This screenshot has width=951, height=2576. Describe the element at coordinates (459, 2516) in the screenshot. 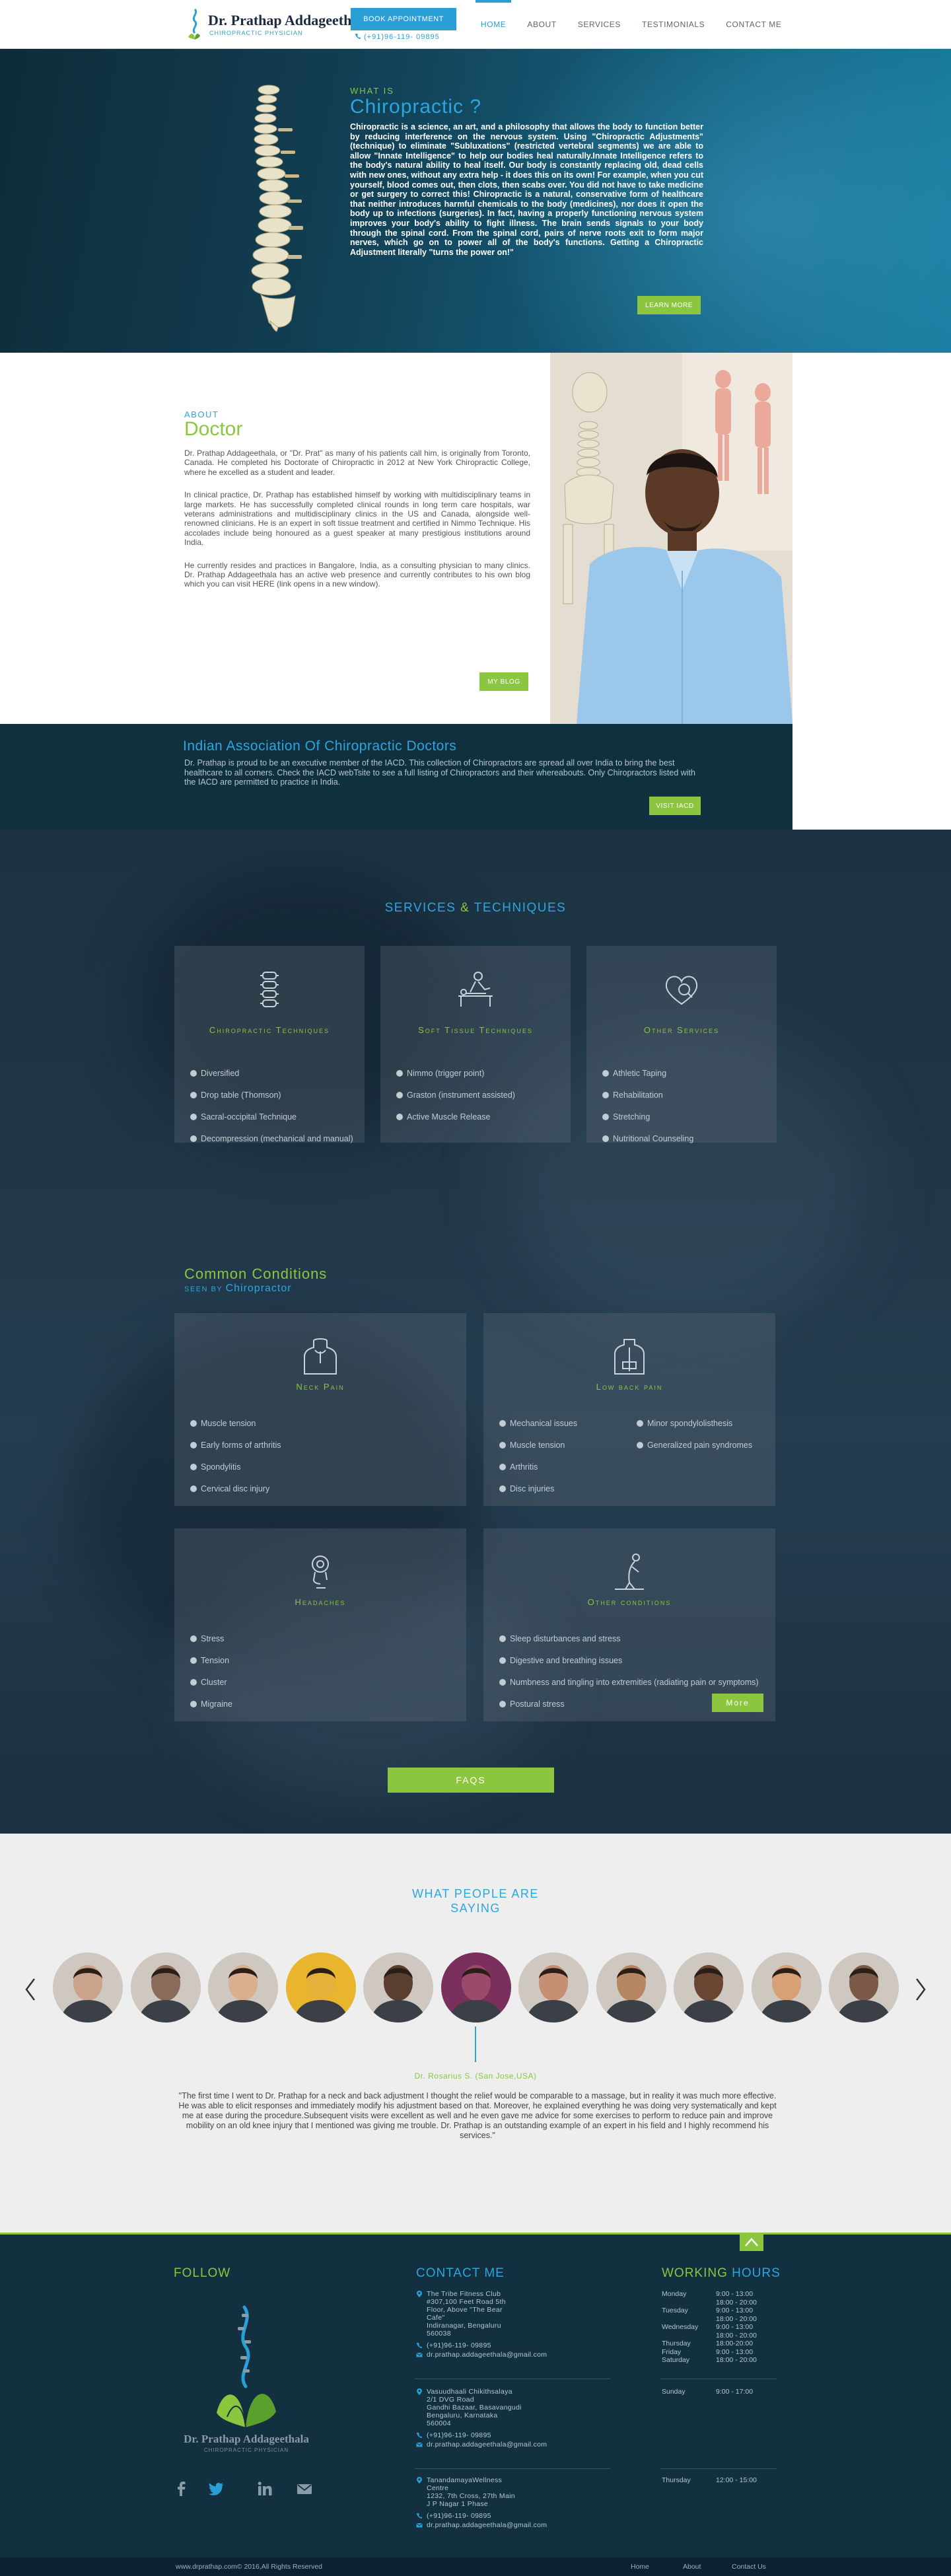

I see `phone-number: (+91)96-119- 09895` at that location.